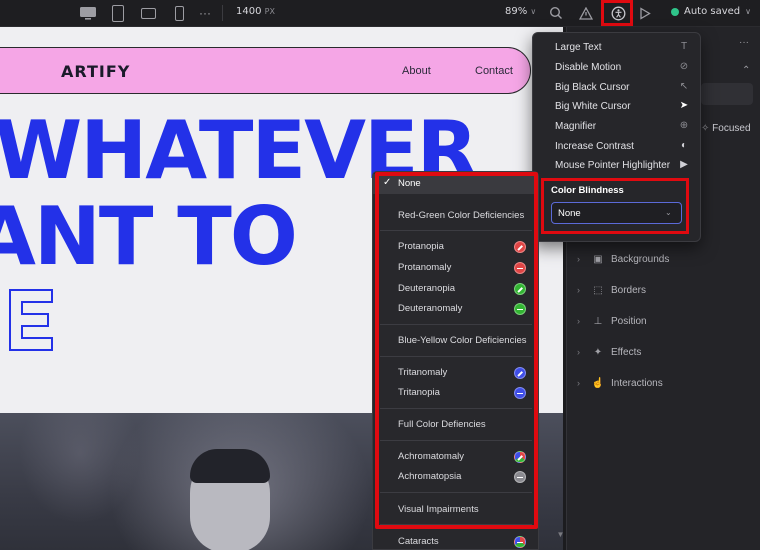 Image resolution: width=760 pixels, height=550 pixels. Describe the element at coordinates (454, 268) in the screenshot. I see `cb-option-protanomaly: Protanomaly` at that location.